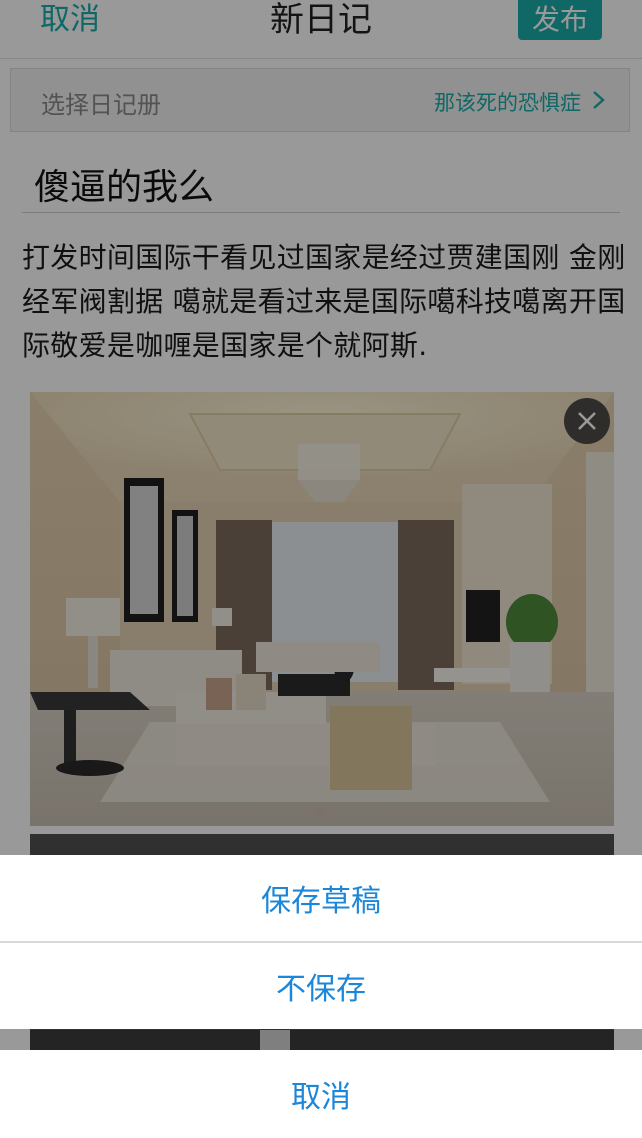 The image size is (642, 1138). What do you see at coordinates (321, 1094) in the screenshot?
I see `sheet-cancel-button: 取消` at bounding box center [321, 1094].